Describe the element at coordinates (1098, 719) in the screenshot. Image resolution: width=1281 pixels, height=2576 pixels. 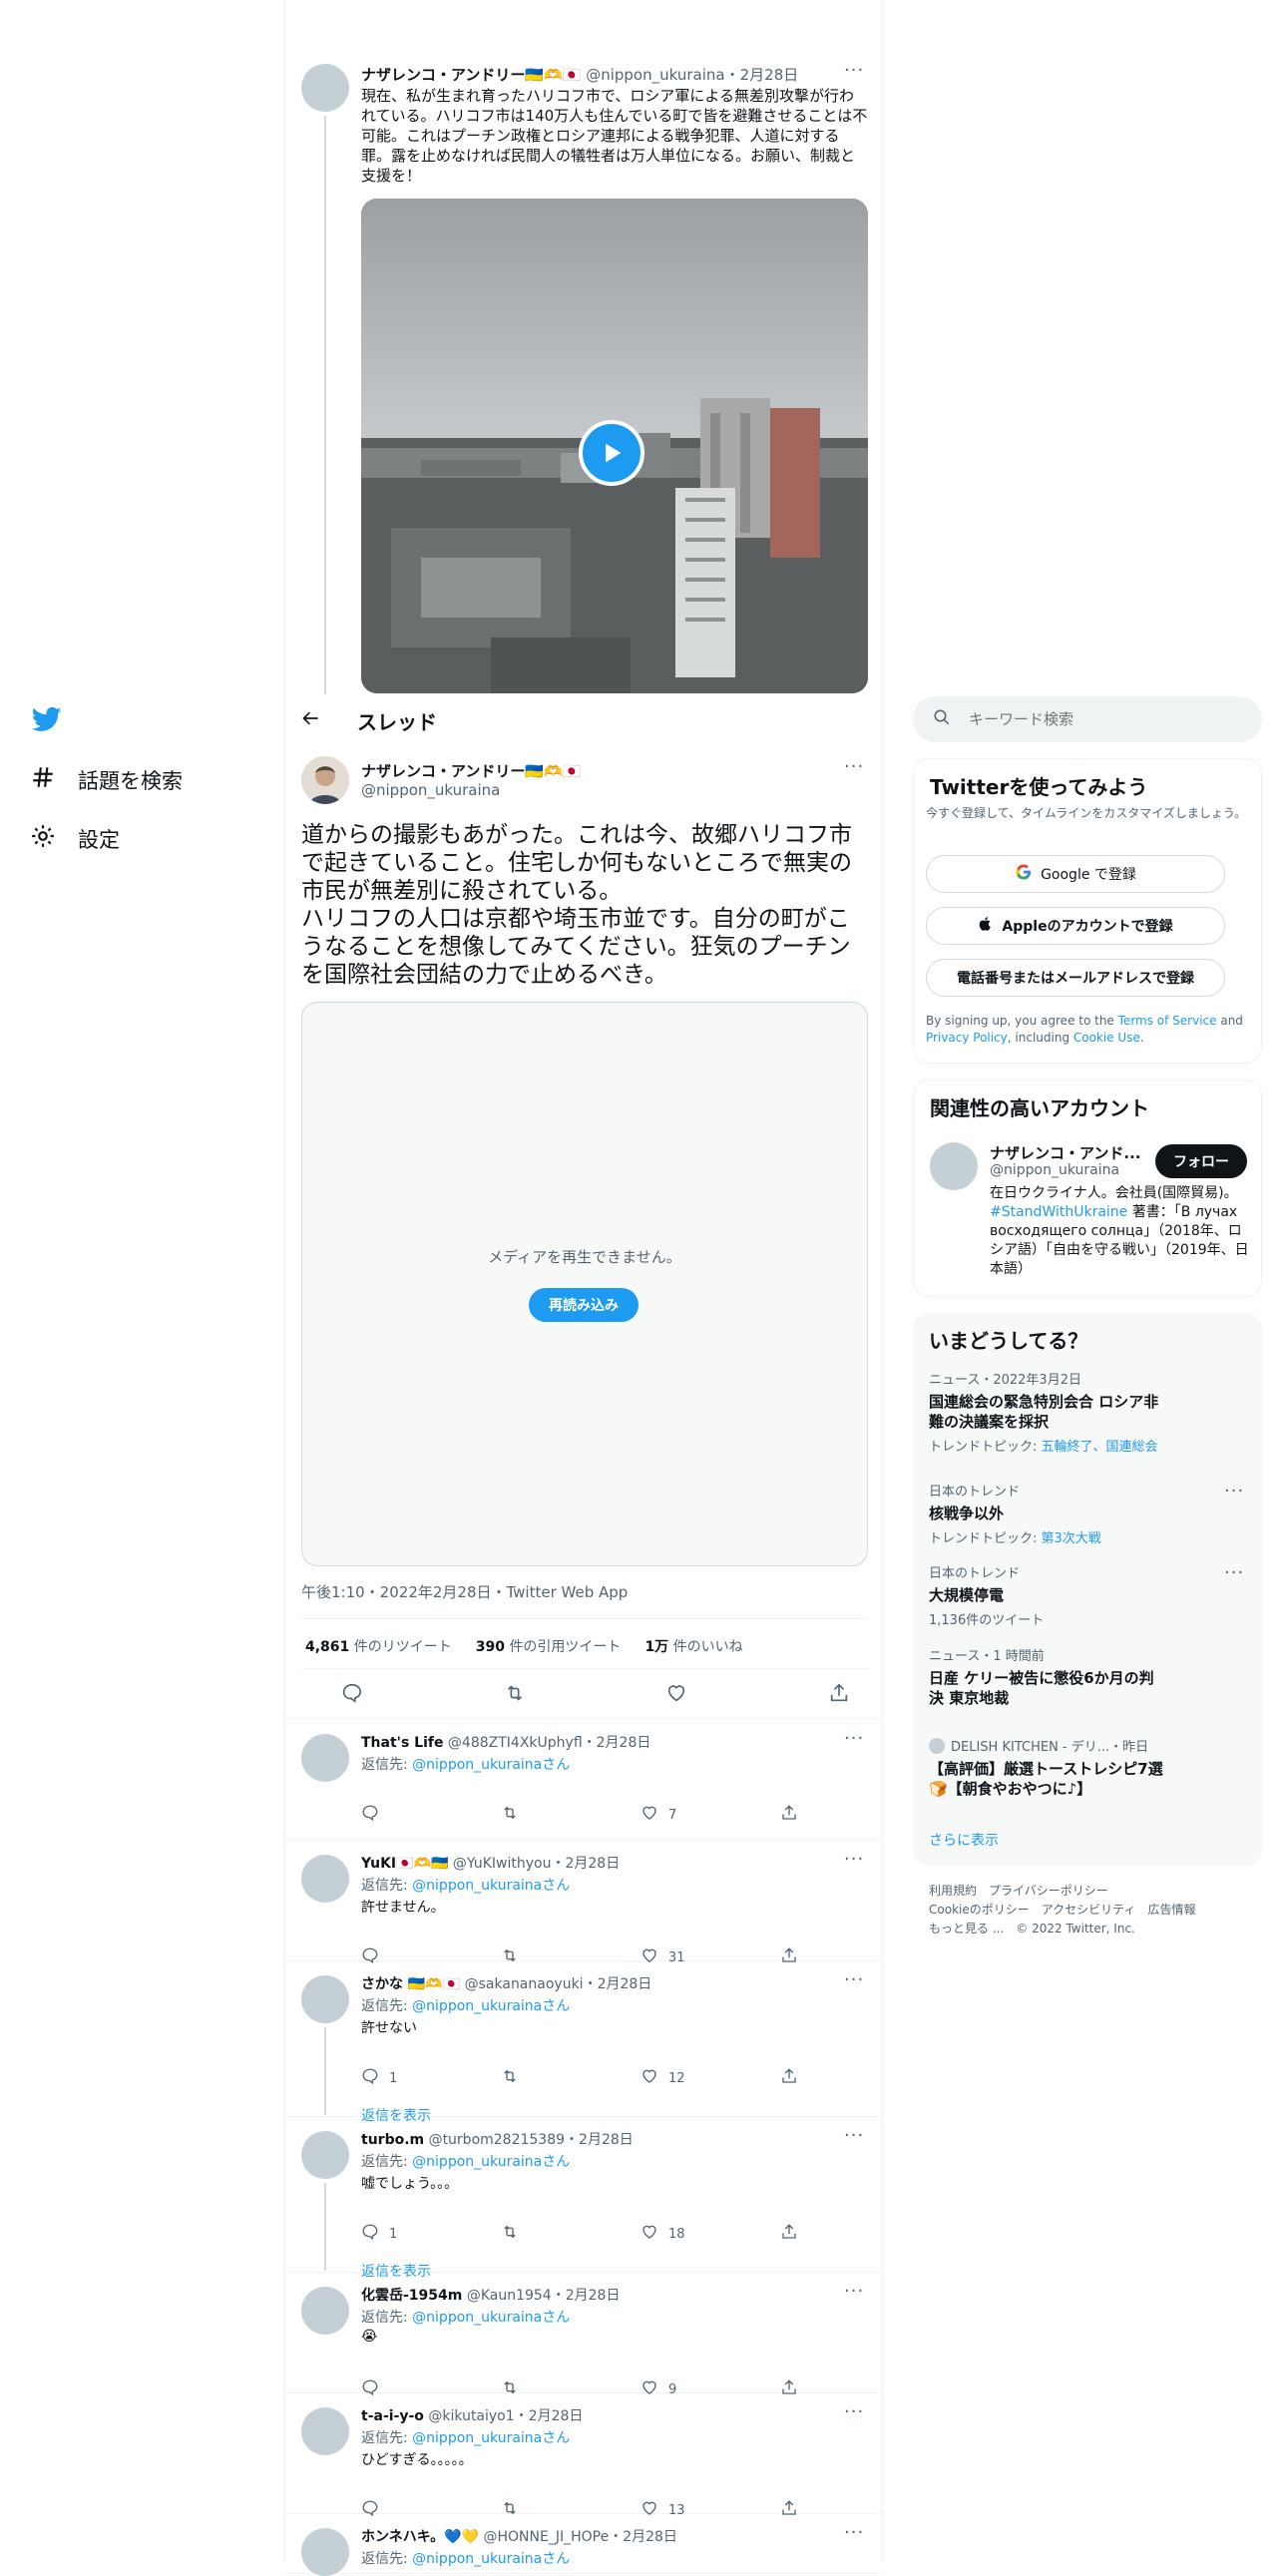
I see `search-input` at that location.